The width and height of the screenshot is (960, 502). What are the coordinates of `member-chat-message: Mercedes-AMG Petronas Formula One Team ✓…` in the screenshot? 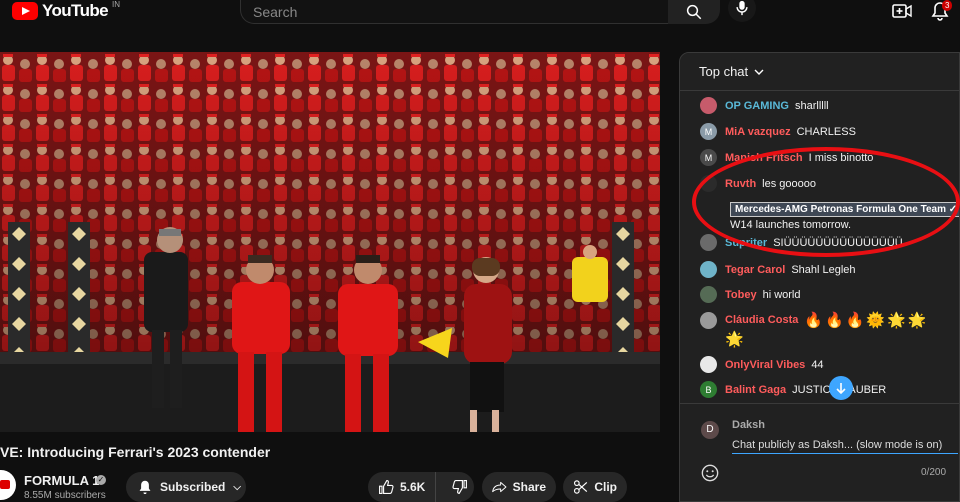 It's located at (844, 215).